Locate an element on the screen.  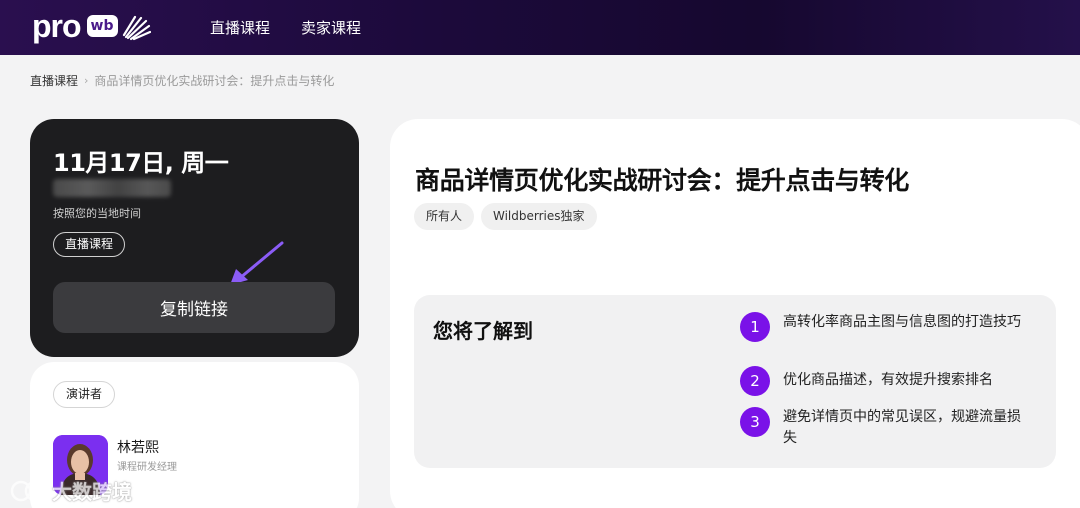
brand-logo: pro wb is located at coordinates (91, 26).